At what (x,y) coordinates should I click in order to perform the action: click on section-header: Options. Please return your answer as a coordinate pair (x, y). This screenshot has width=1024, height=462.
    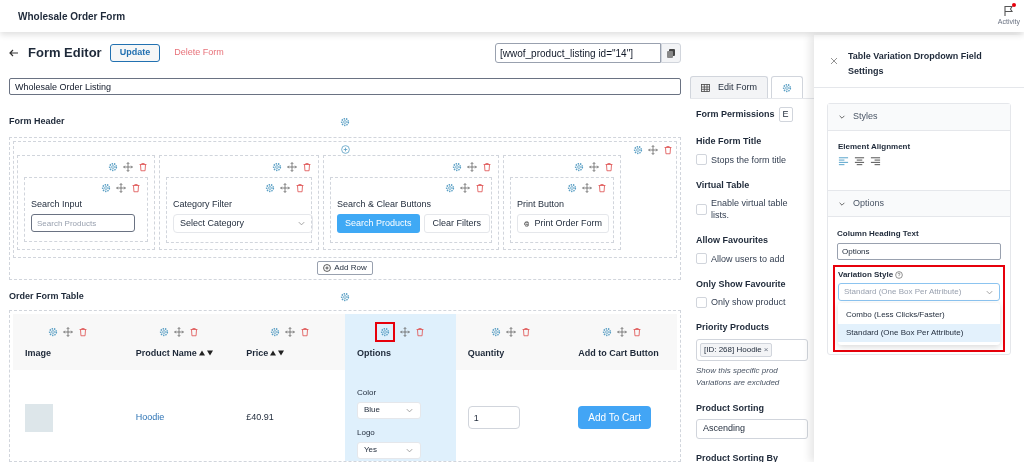
    Looking at the image, I should click on (919, 203).